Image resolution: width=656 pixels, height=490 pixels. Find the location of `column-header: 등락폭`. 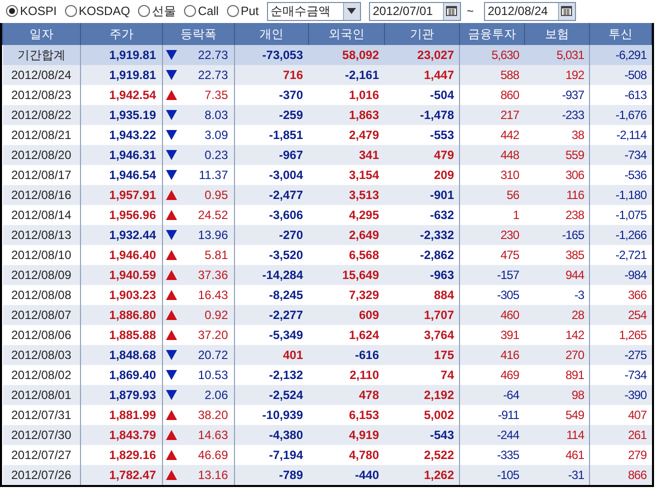

column-header: 등락폭 is located at coordinates (198, 34).